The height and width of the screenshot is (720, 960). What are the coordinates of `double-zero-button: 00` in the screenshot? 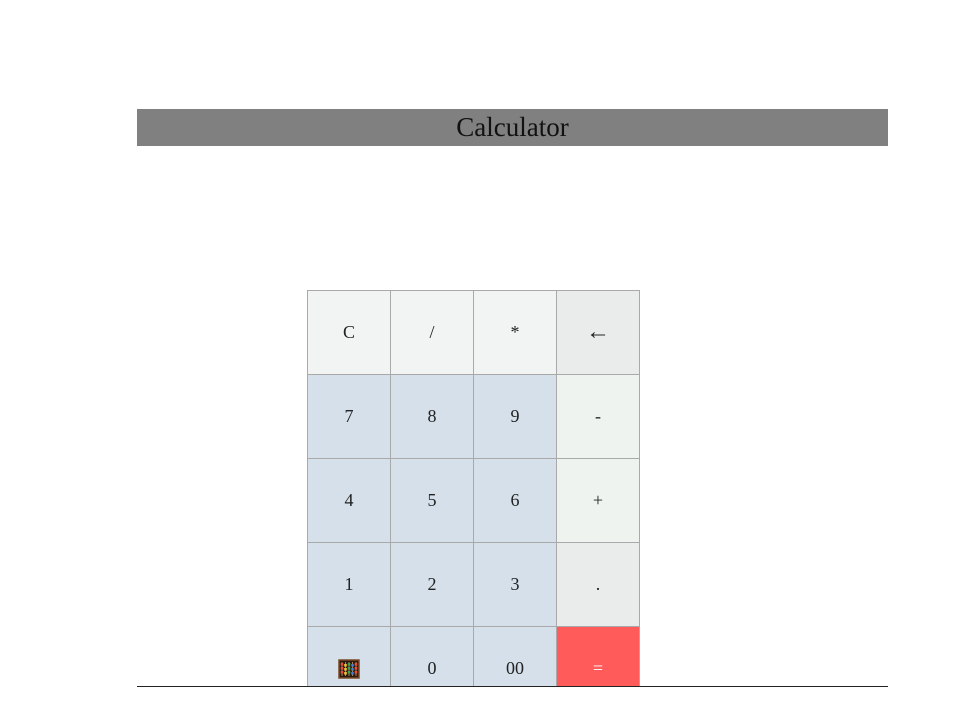 It's located at (515, 657).